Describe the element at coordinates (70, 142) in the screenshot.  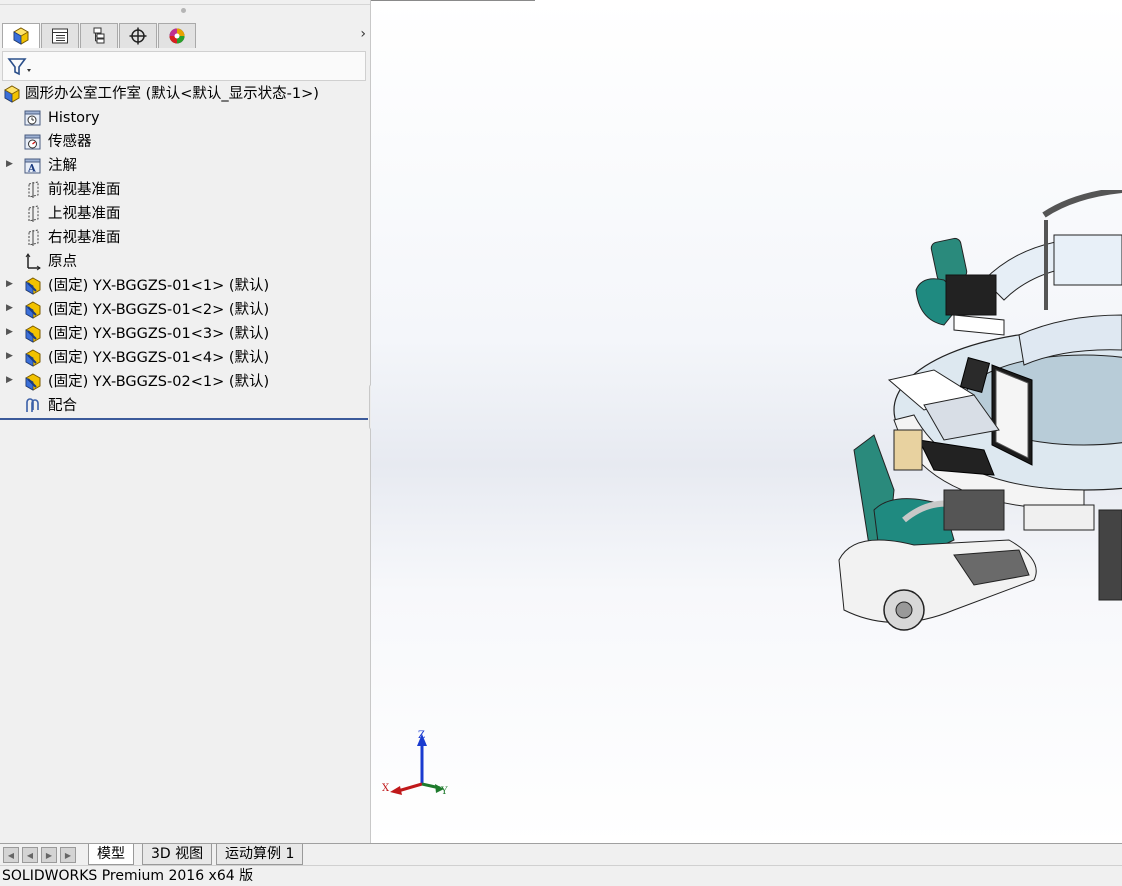
I see `tree-item-label: 传感器` at that location.